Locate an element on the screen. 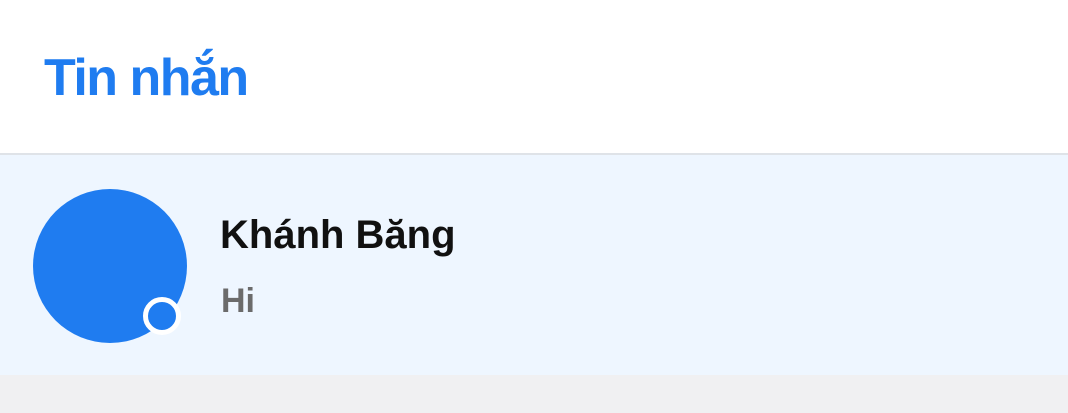  online-status-icon is located at coordinates (162, 316).